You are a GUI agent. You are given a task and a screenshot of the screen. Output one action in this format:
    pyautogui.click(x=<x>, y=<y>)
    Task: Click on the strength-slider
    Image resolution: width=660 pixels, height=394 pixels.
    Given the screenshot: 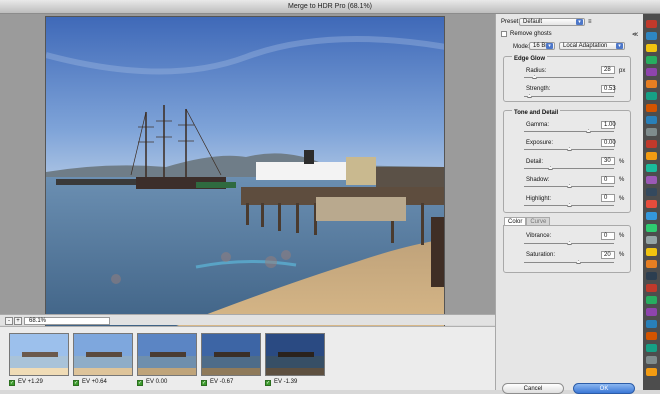 What is the action you would take?
    pyautogui.click(x=569, y=96)
    